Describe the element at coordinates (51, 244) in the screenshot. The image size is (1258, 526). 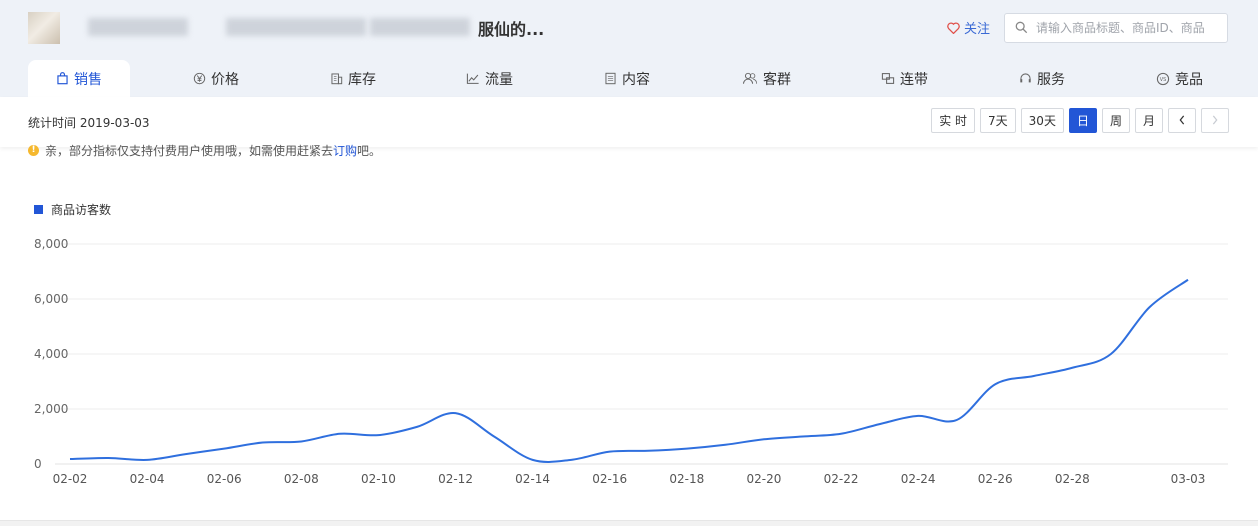
I see `y-tick-label: 8,000` at that location.